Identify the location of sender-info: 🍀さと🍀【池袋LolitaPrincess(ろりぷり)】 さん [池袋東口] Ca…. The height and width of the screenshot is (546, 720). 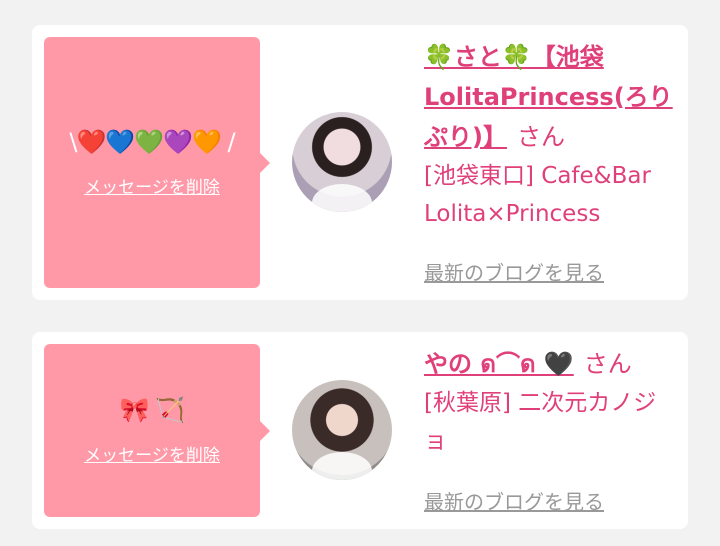
(551, 135).